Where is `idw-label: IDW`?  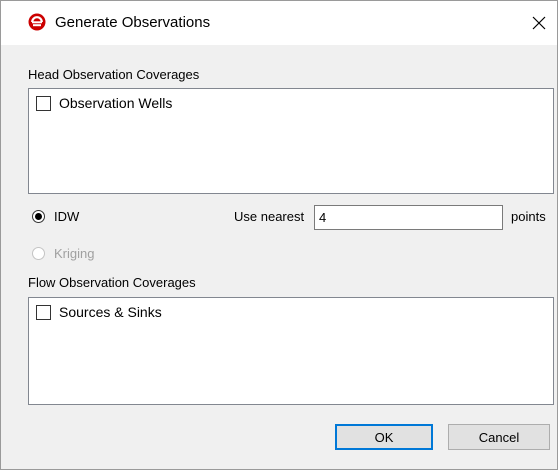
idw-label: IDW is located at coordinates (67, 216).